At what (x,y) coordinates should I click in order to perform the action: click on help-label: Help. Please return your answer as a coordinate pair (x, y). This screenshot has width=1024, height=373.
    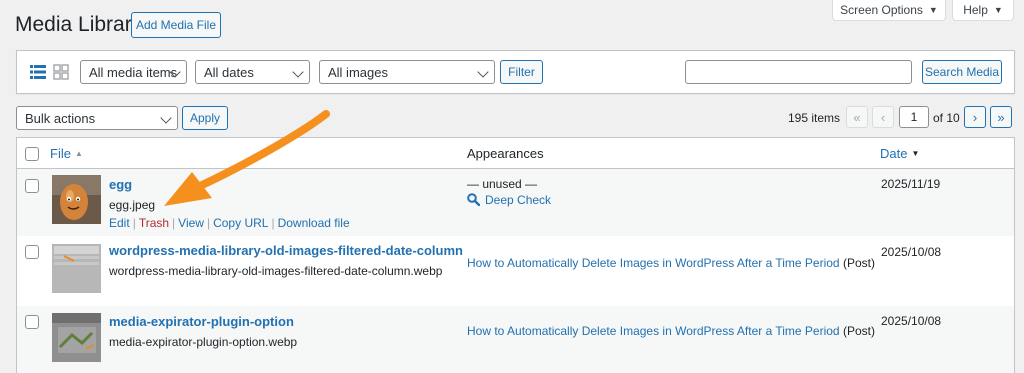
    Looking at the image, I should click on (975, 10).